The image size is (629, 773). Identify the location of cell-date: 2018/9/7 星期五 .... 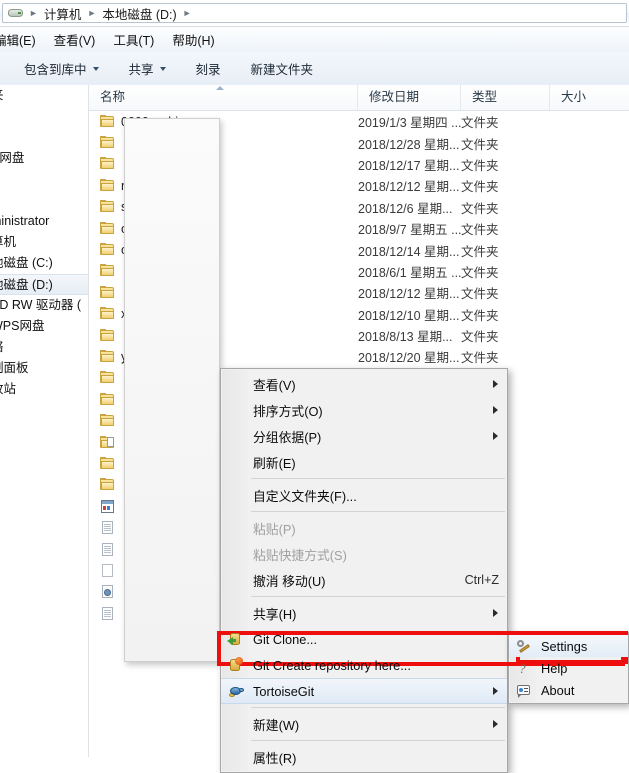
(409, 230).